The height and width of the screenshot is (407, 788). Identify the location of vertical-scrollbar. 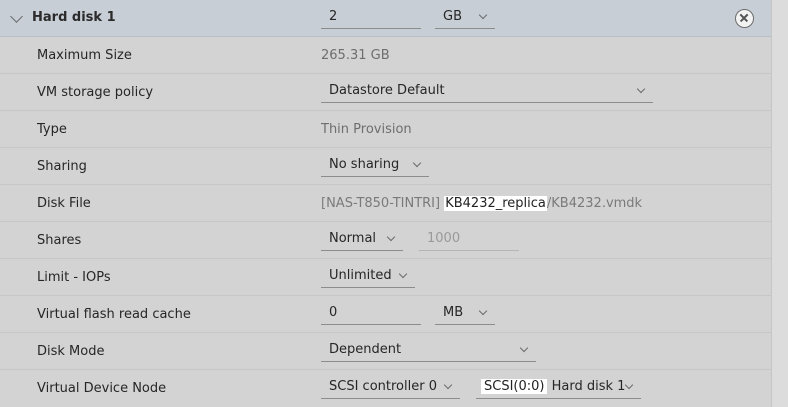
(779, 203).